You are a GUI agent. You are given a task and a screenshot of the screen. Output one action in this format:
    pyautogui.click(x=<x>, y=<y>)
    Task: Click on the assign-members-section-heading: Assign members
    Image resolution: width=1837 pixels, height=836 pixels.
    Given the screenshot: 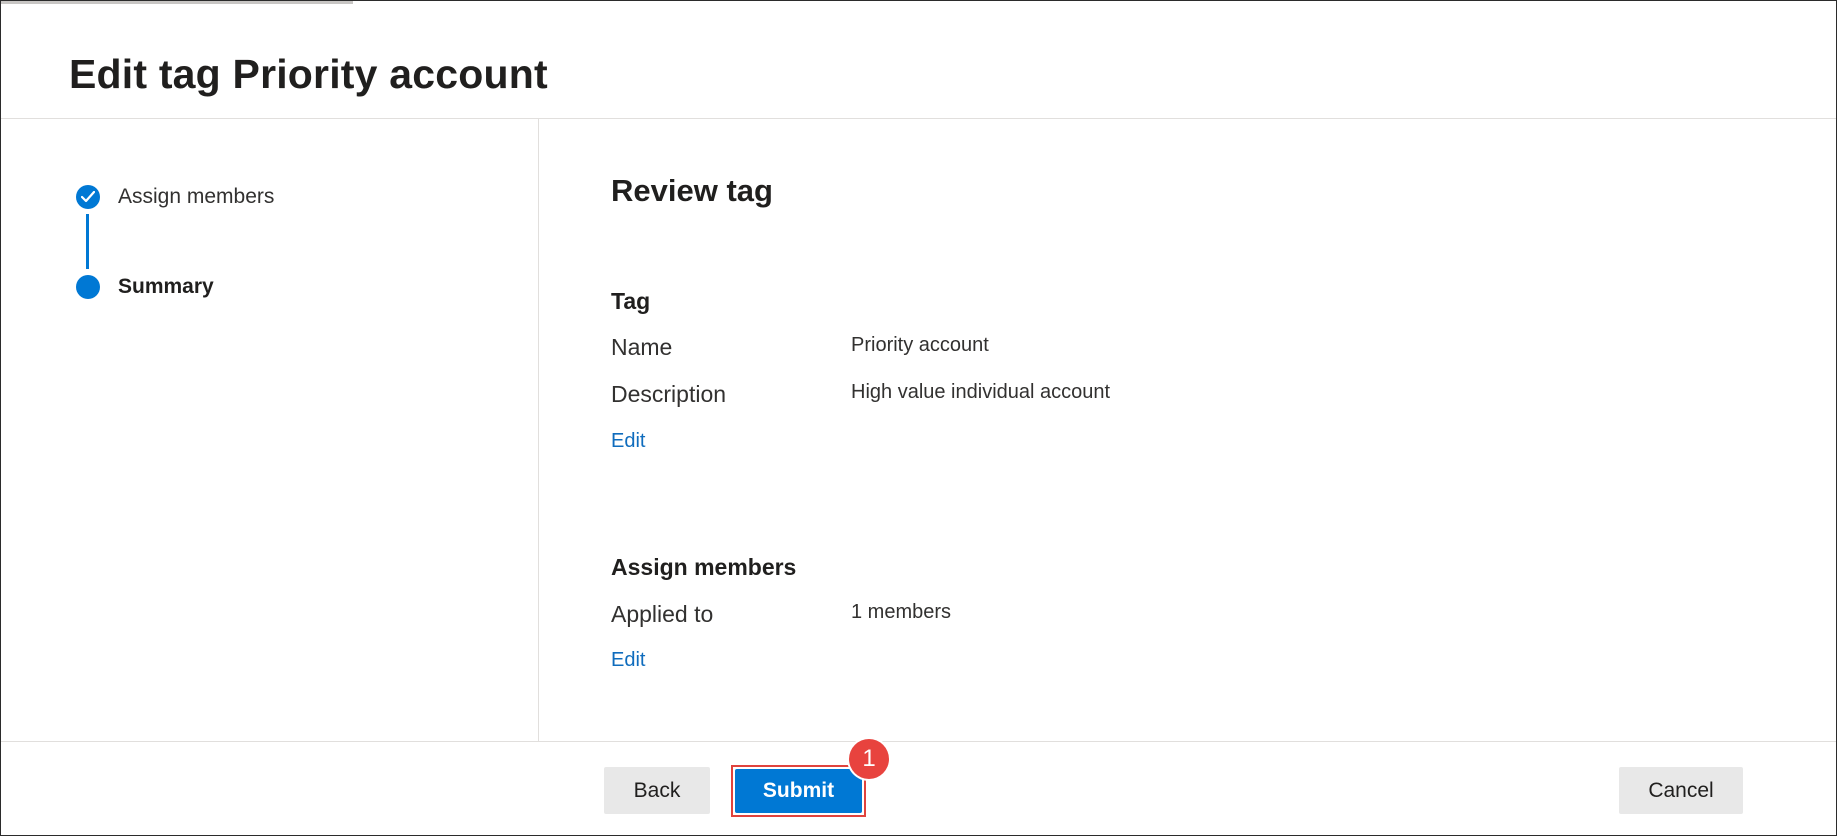 What is the action you would take?
    pyautogui.click(x=704, y=567)
    